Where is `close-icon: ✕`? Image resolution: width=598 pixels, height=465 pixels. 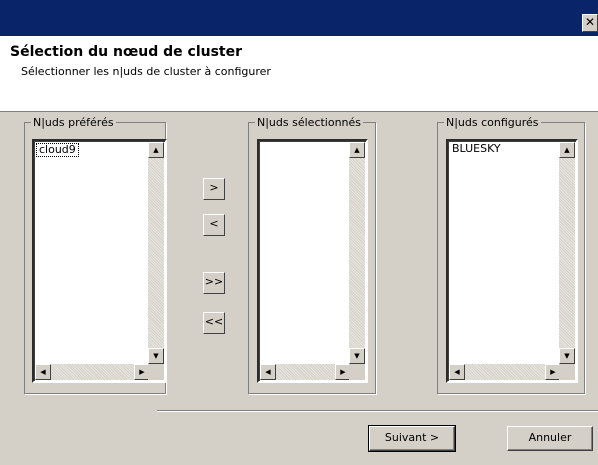 close-icon: ✕ is located at coordinates (590, 22).